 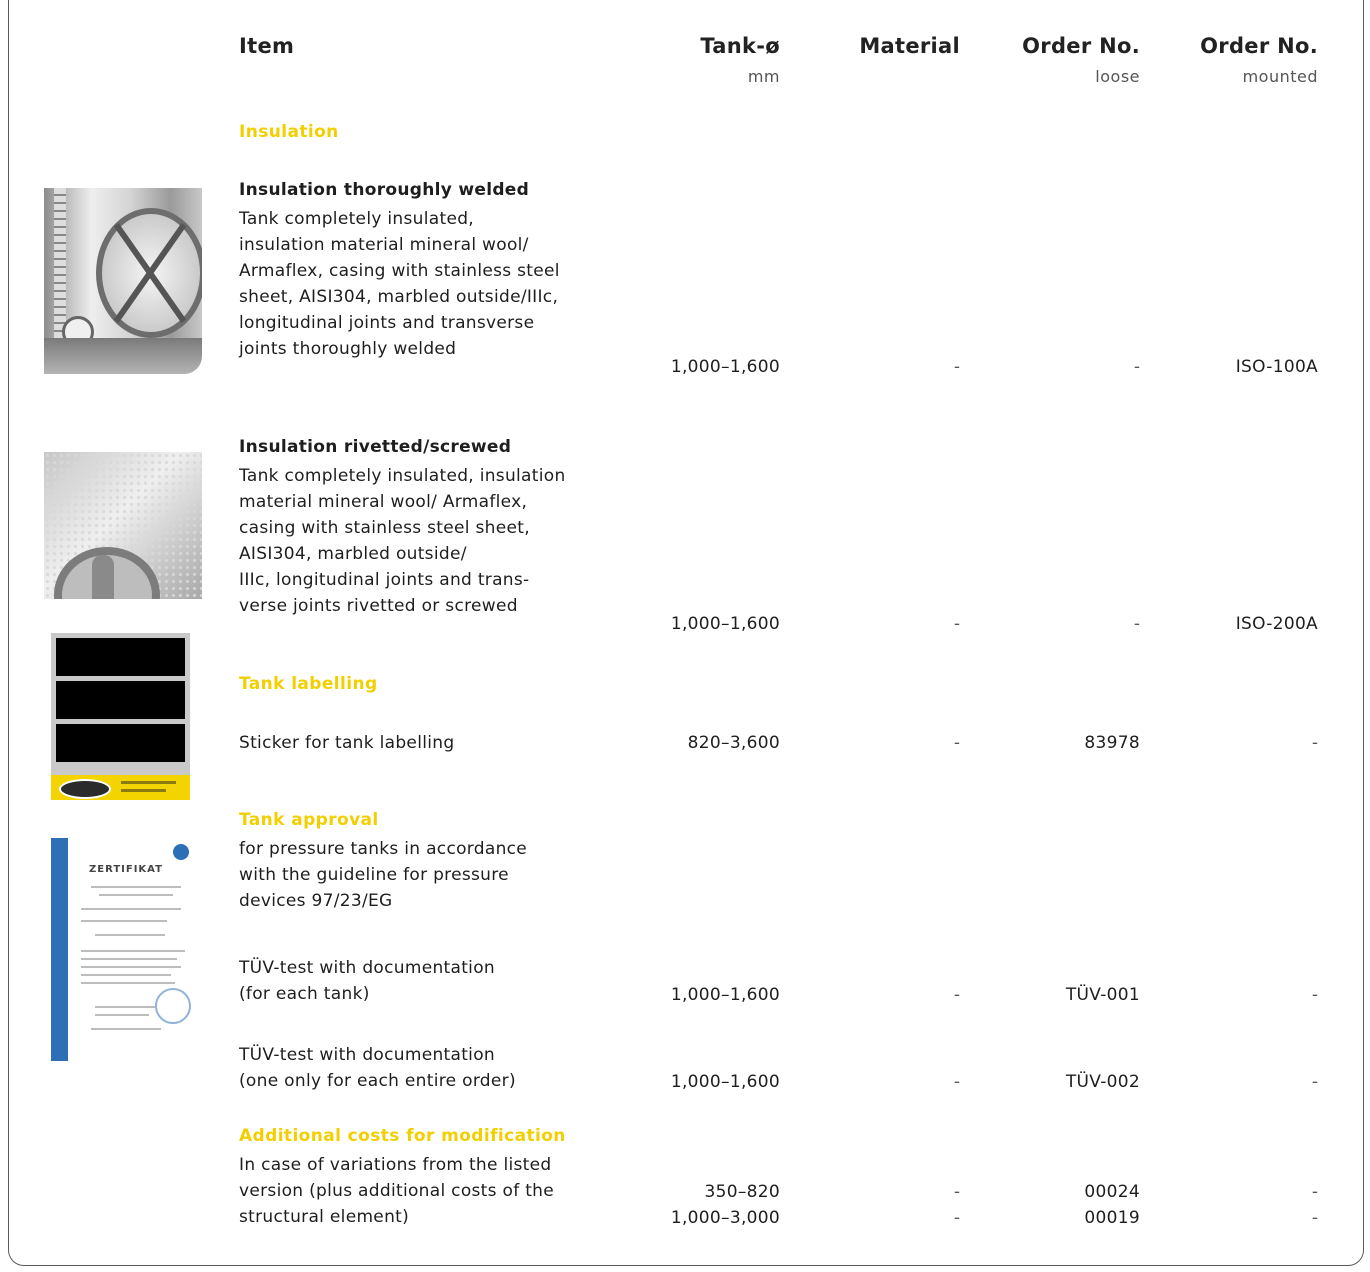 What do you see at coordinates (956, 1218) in the screenshot?
I see `modification-row-2-material: -` at bounding box center [956, 1218].